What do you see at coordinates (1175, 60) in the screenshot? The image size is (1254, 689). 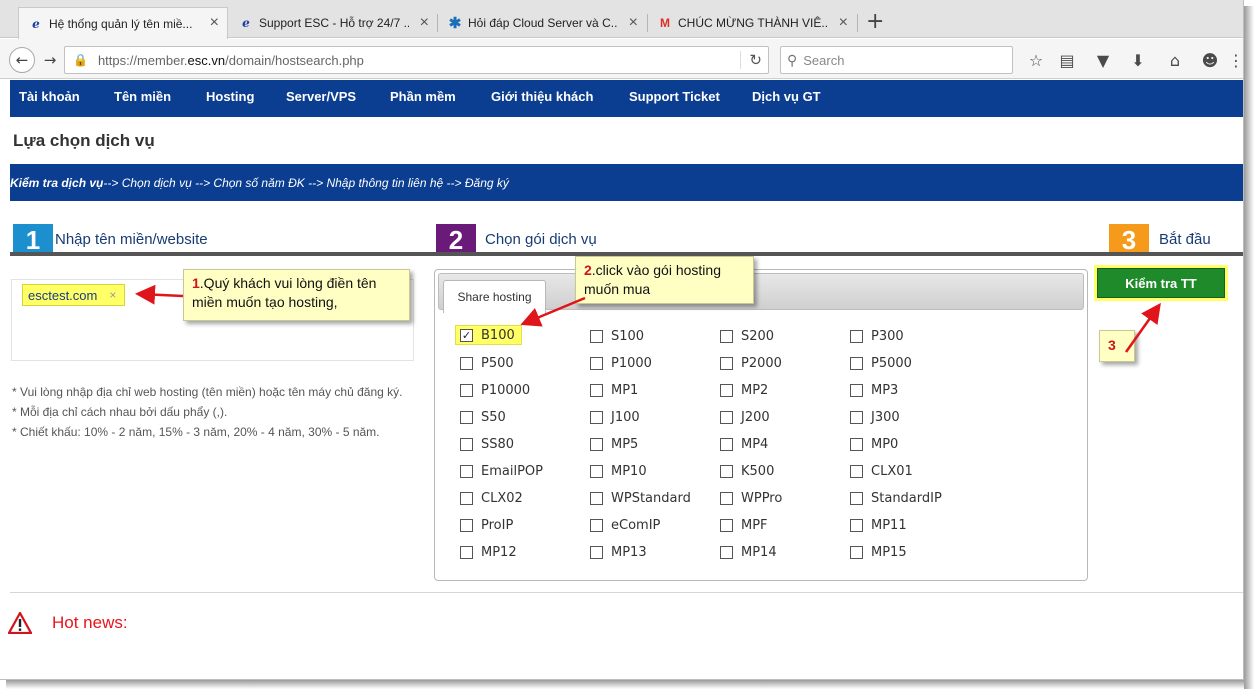 I see `home-icon: ⌂` at bounding box center [1175, 60].